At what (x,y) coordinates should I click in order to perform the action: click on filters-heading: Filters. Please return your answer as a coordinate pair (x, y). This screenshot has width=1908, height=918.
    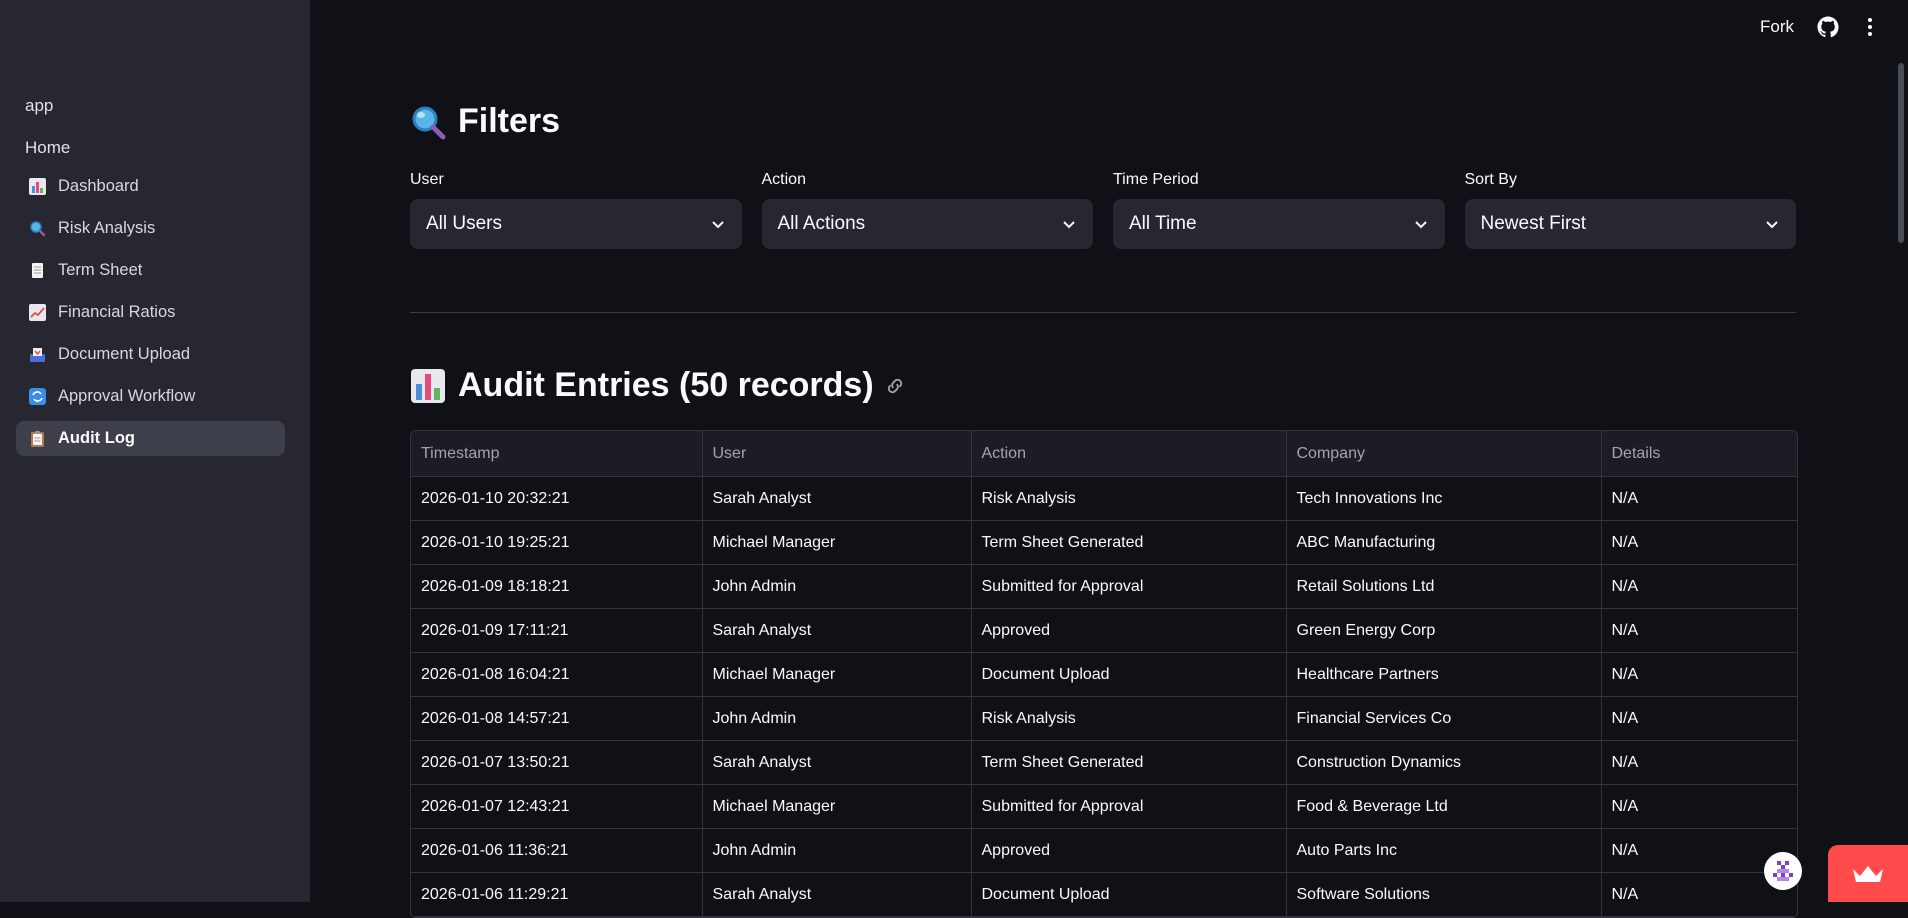
    Looking at the image, I should click on (485, 121).